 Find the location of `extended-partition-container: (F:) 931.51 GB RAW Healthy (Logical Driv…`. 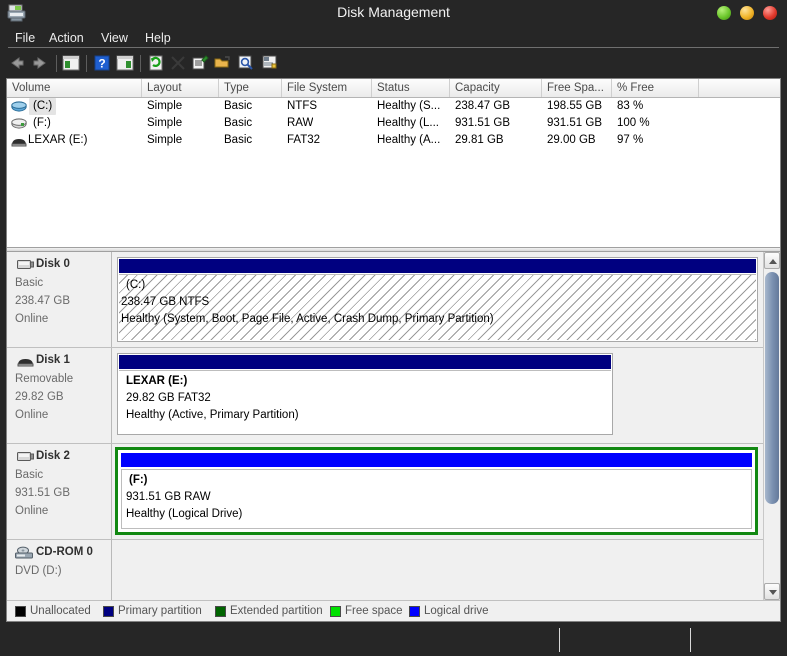

extended-partition-container: (F:) 931.51 GB RAW Healthy (Logical Driv… is located at coordinates (436, 491).